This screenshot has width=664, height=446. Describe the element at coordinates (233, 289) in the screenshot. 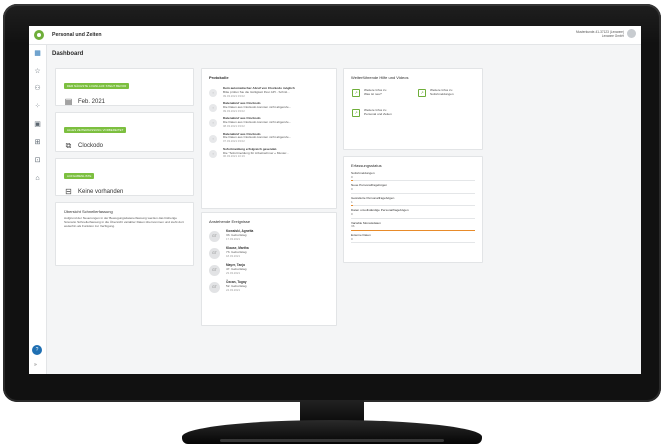

I see `event-date: 24.03.2021` at that location.